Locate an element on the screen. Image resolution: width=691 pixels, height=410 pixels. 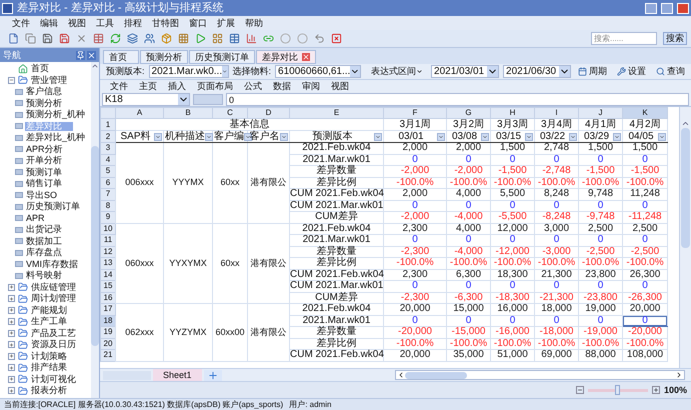
column-header: K is located at coordinates (645, 113).